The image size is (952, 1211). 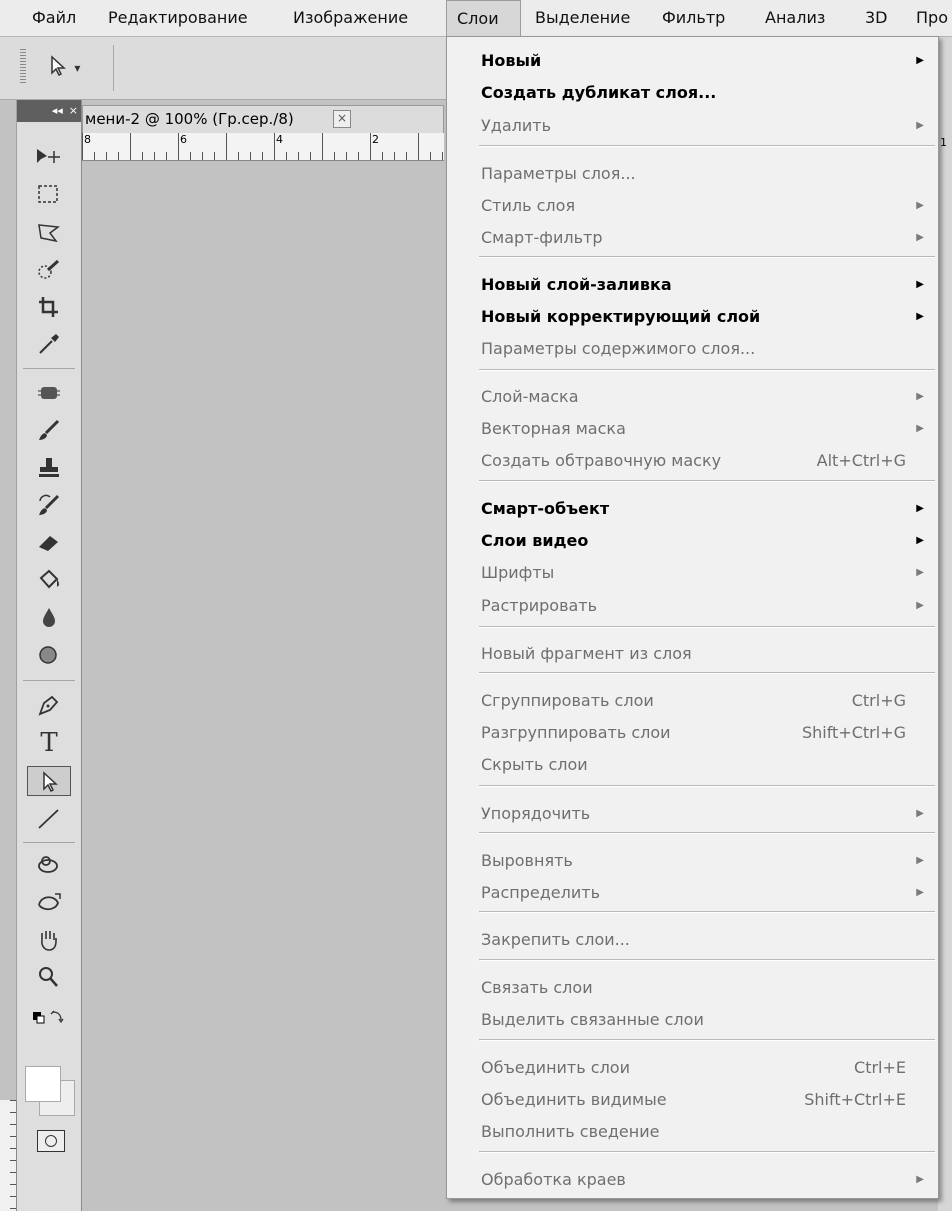 I want to click on brush-icon, so click(x=49, y=431).